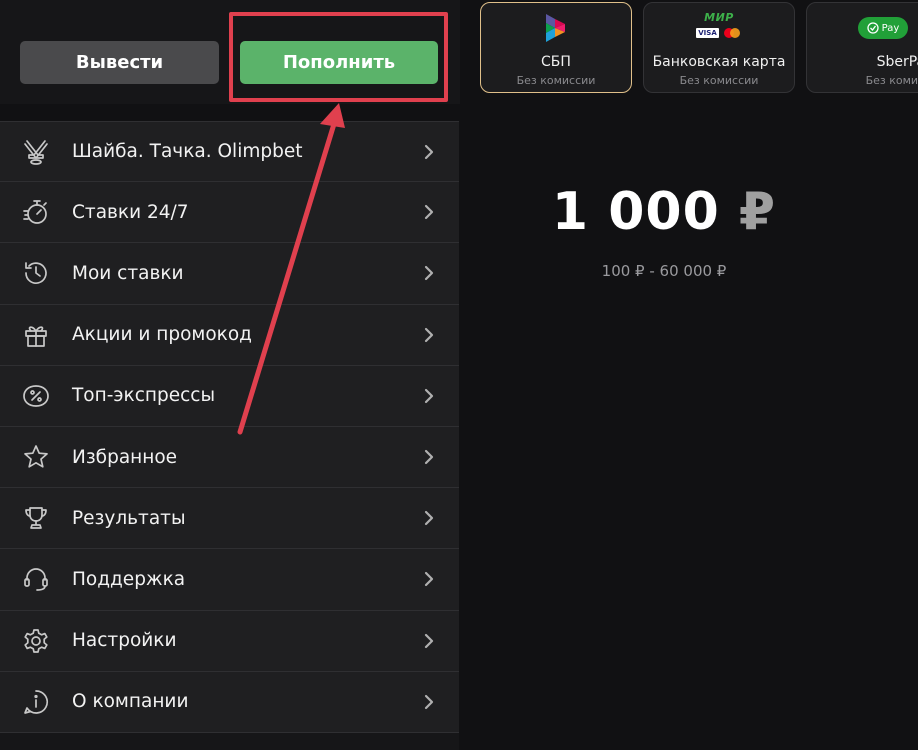  I want to click on stopwatch-icon, so click(36, 212).